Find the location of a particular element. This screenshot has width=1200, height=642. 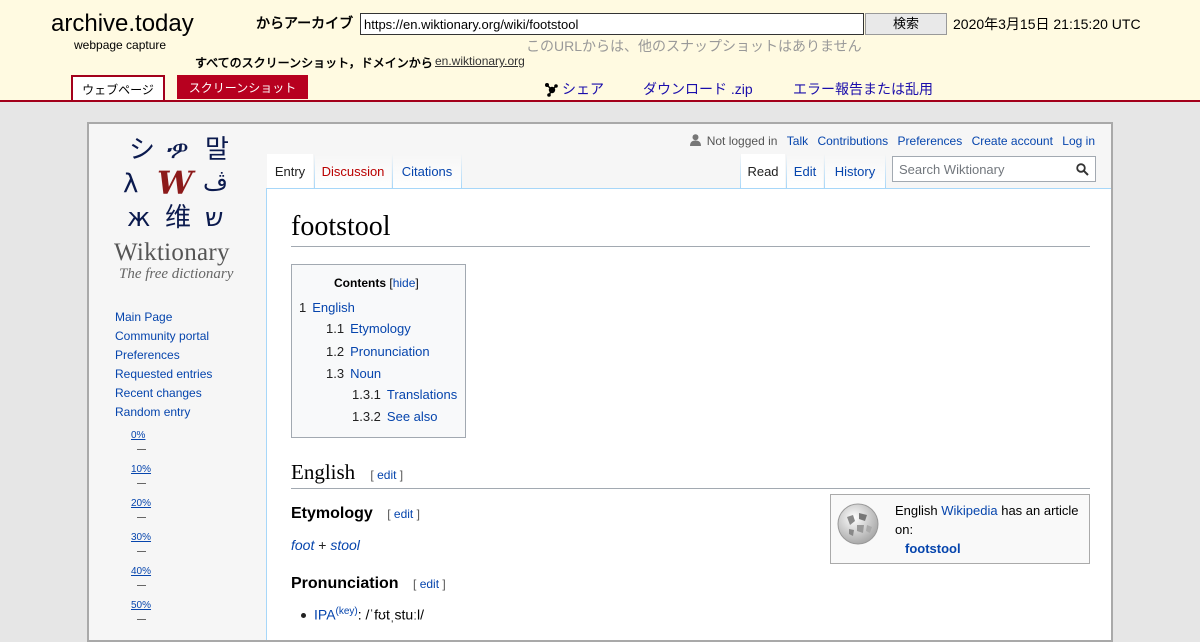

contributions-link: Contributions is located at coordinates (852, 141).